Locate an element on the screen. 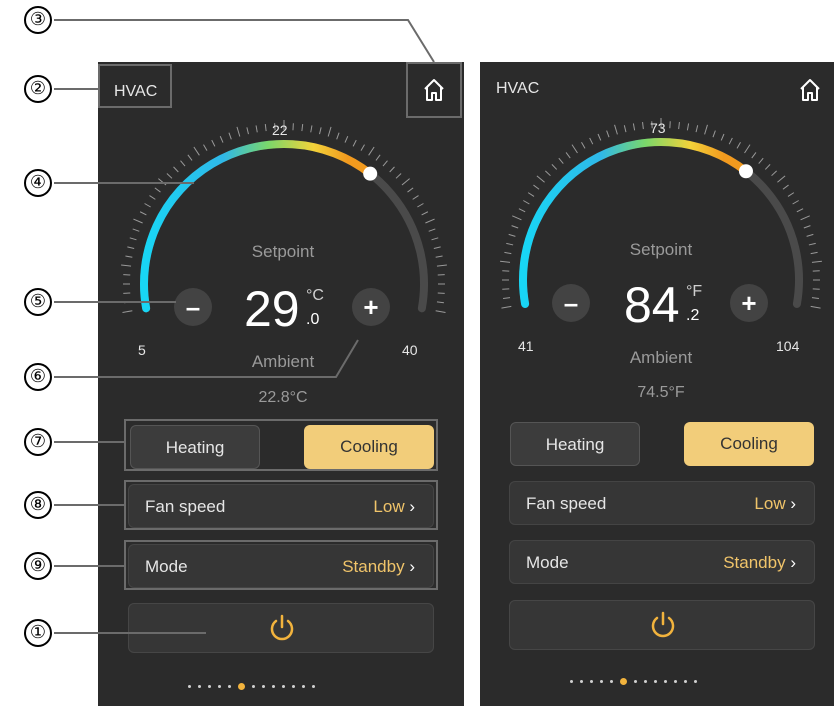 The image size is (834, 706). minus-icon: – is located at coordinates (571, 303).